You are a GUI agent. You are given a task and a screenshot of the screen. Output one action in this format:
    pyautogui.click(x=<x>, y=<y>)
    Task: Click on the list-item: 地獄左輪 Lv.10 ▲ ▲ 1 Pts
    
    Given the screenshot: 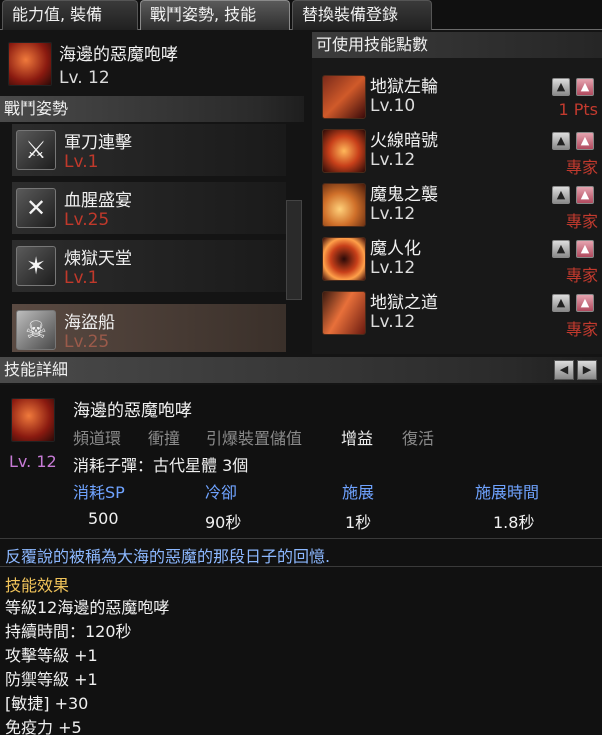 What is the action you would take?
    pyautogui.click(x=459, y=98)
    